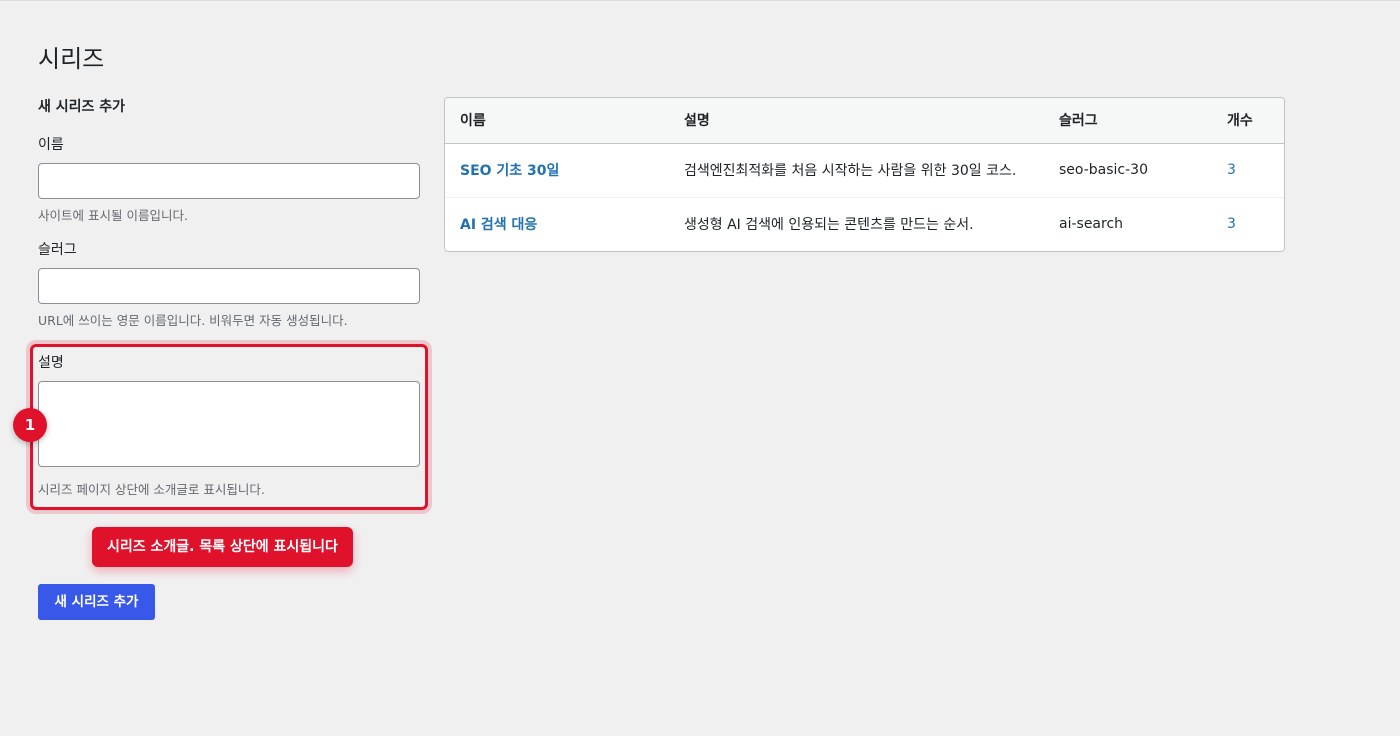 This screenshot has width=1400, height=736. I want to click on name-help-text: 사이트에 표시될 이름입니다., so click(113, 215).